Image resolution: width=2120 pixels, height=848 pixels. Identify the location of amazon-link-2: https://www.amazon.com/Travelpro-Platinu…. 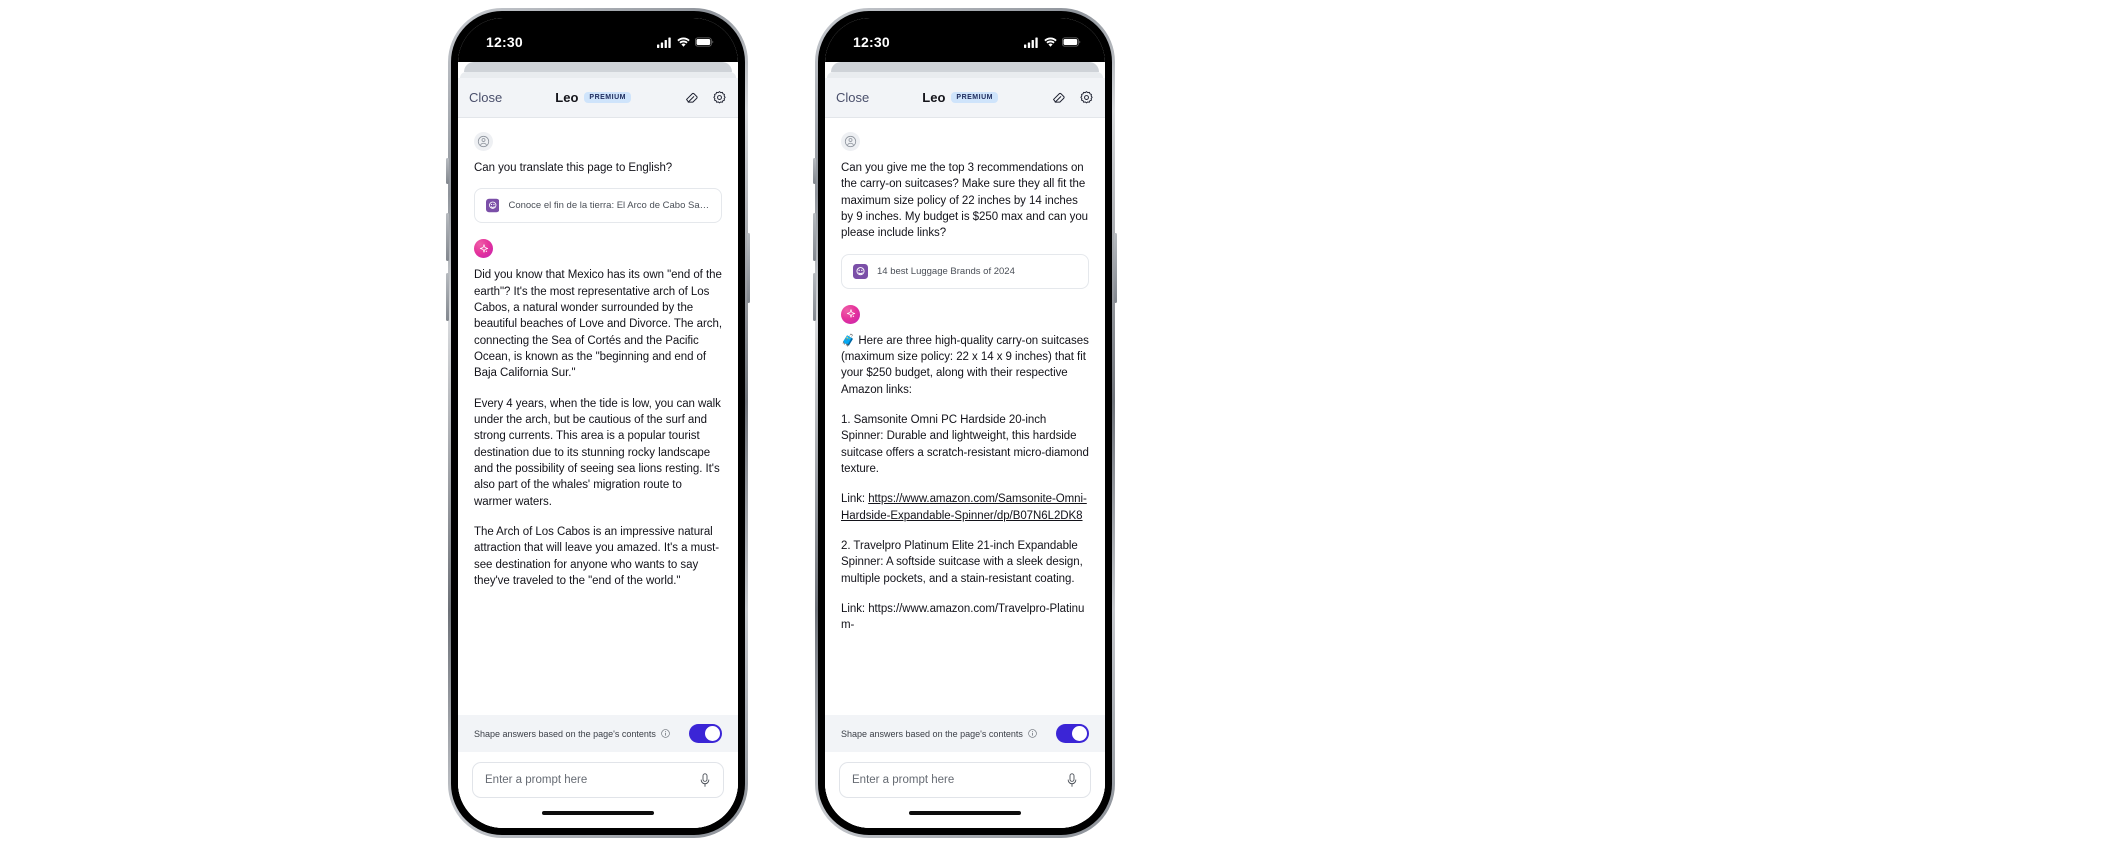
(962, 617).